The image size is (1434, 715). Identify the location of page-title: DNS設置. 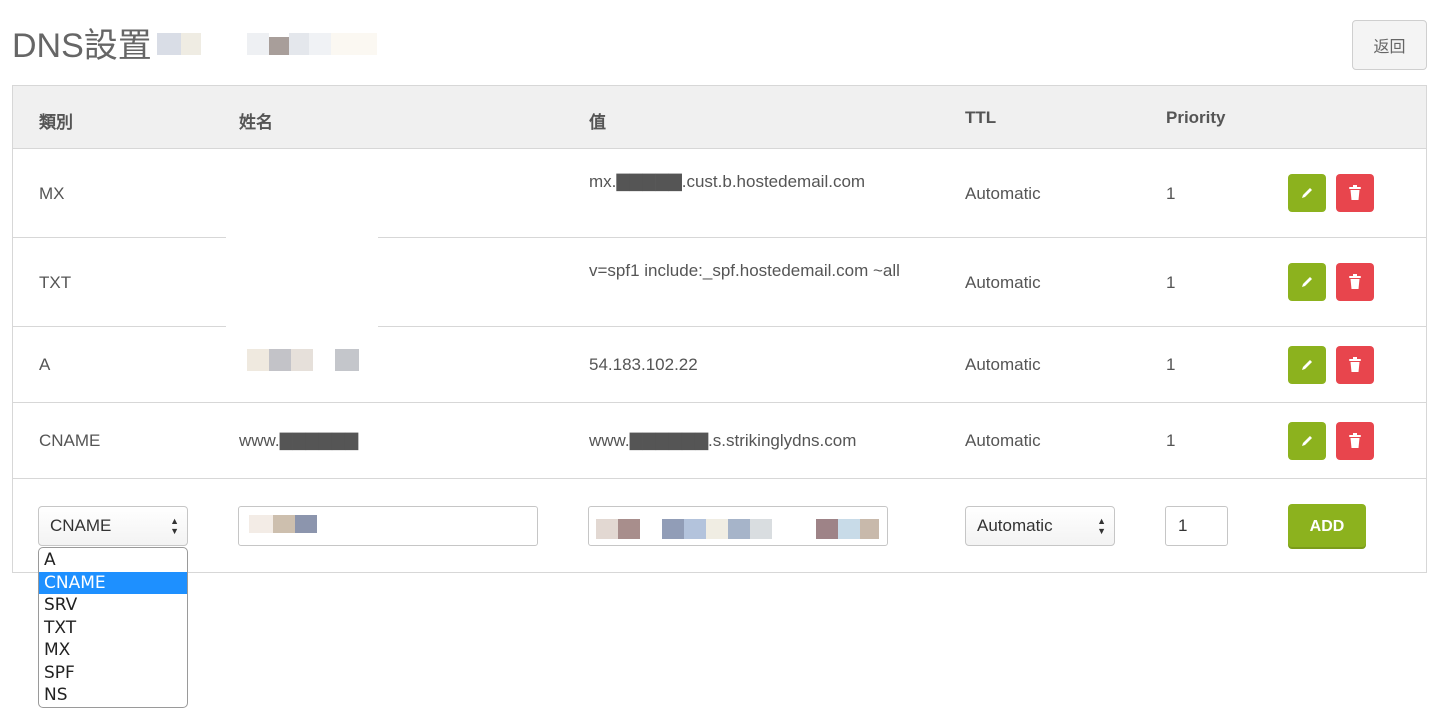
(82, 46).